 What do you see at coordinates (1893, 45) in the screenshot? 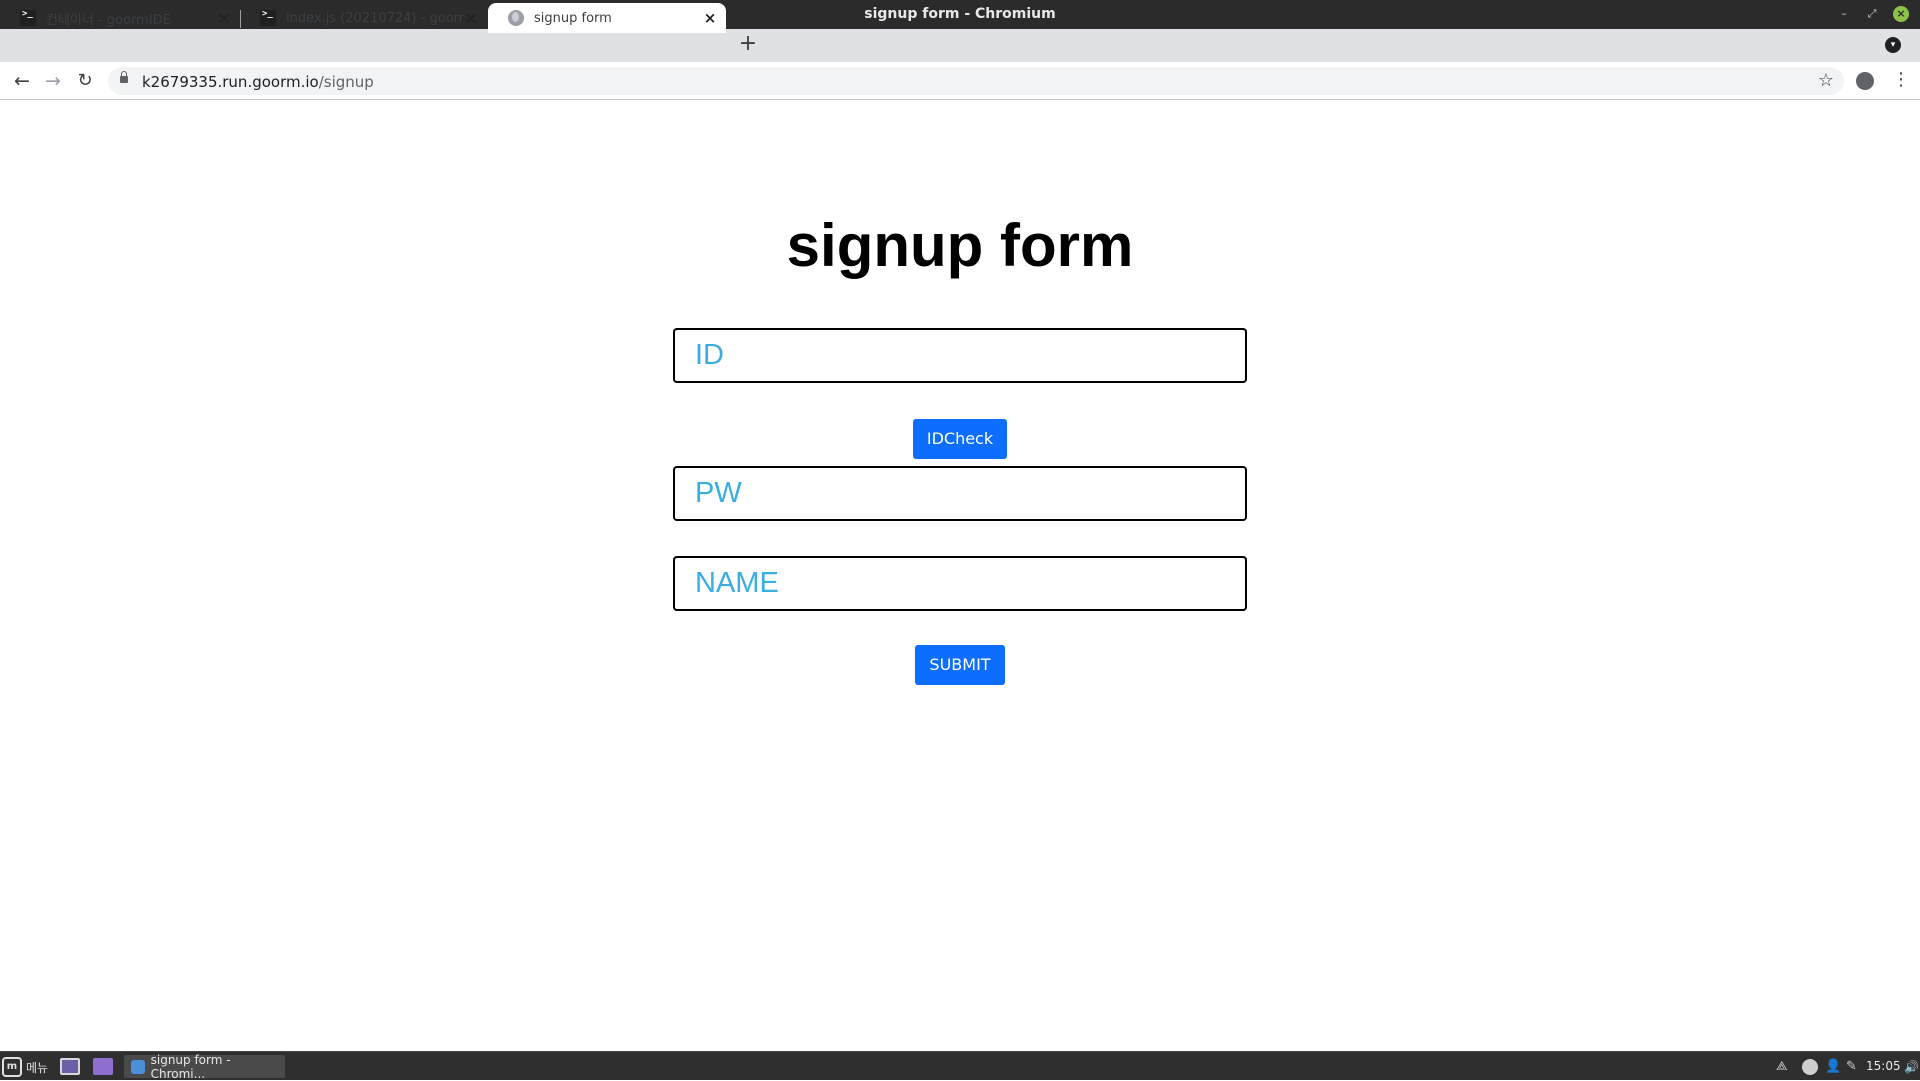
I see `tab-search-icon: ▾` at bounding box center [1893, 45].